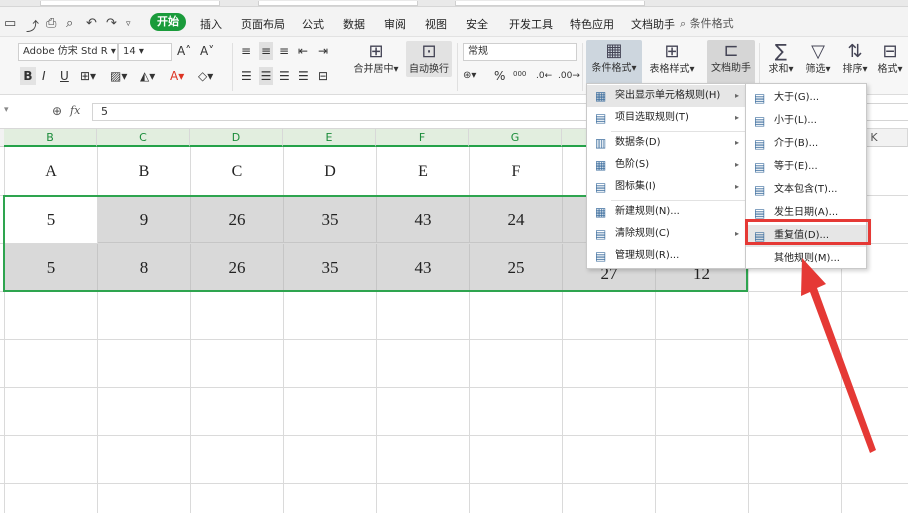  I want to click on cell-g3: 25, so click(516, 267).